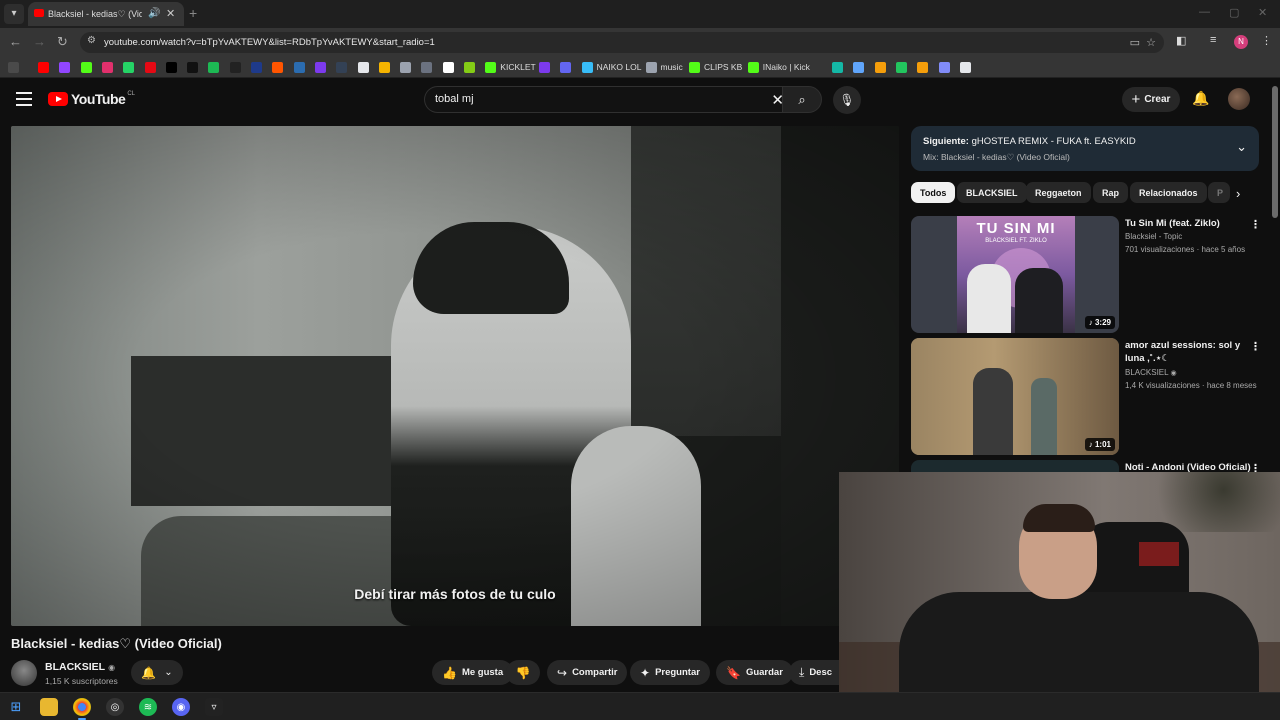 The image size is (1280, 720). Describe the element at coordinates (454, 99) in the screenshot. I see `search-input-value: tobal mj` at that location.